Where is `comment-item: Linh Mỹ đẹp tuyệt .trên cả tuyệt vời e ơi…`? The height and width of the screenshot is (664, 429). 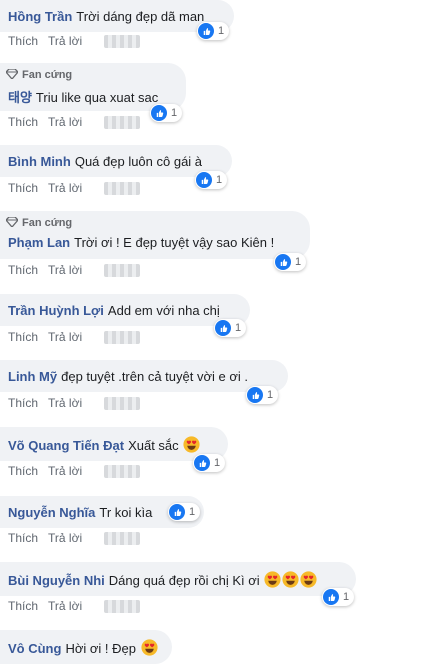 comment-item: Linh Mỹ đẹp tuyệt .trên cả tuyệt vời e ơi… is located at coordinates (214, 390).